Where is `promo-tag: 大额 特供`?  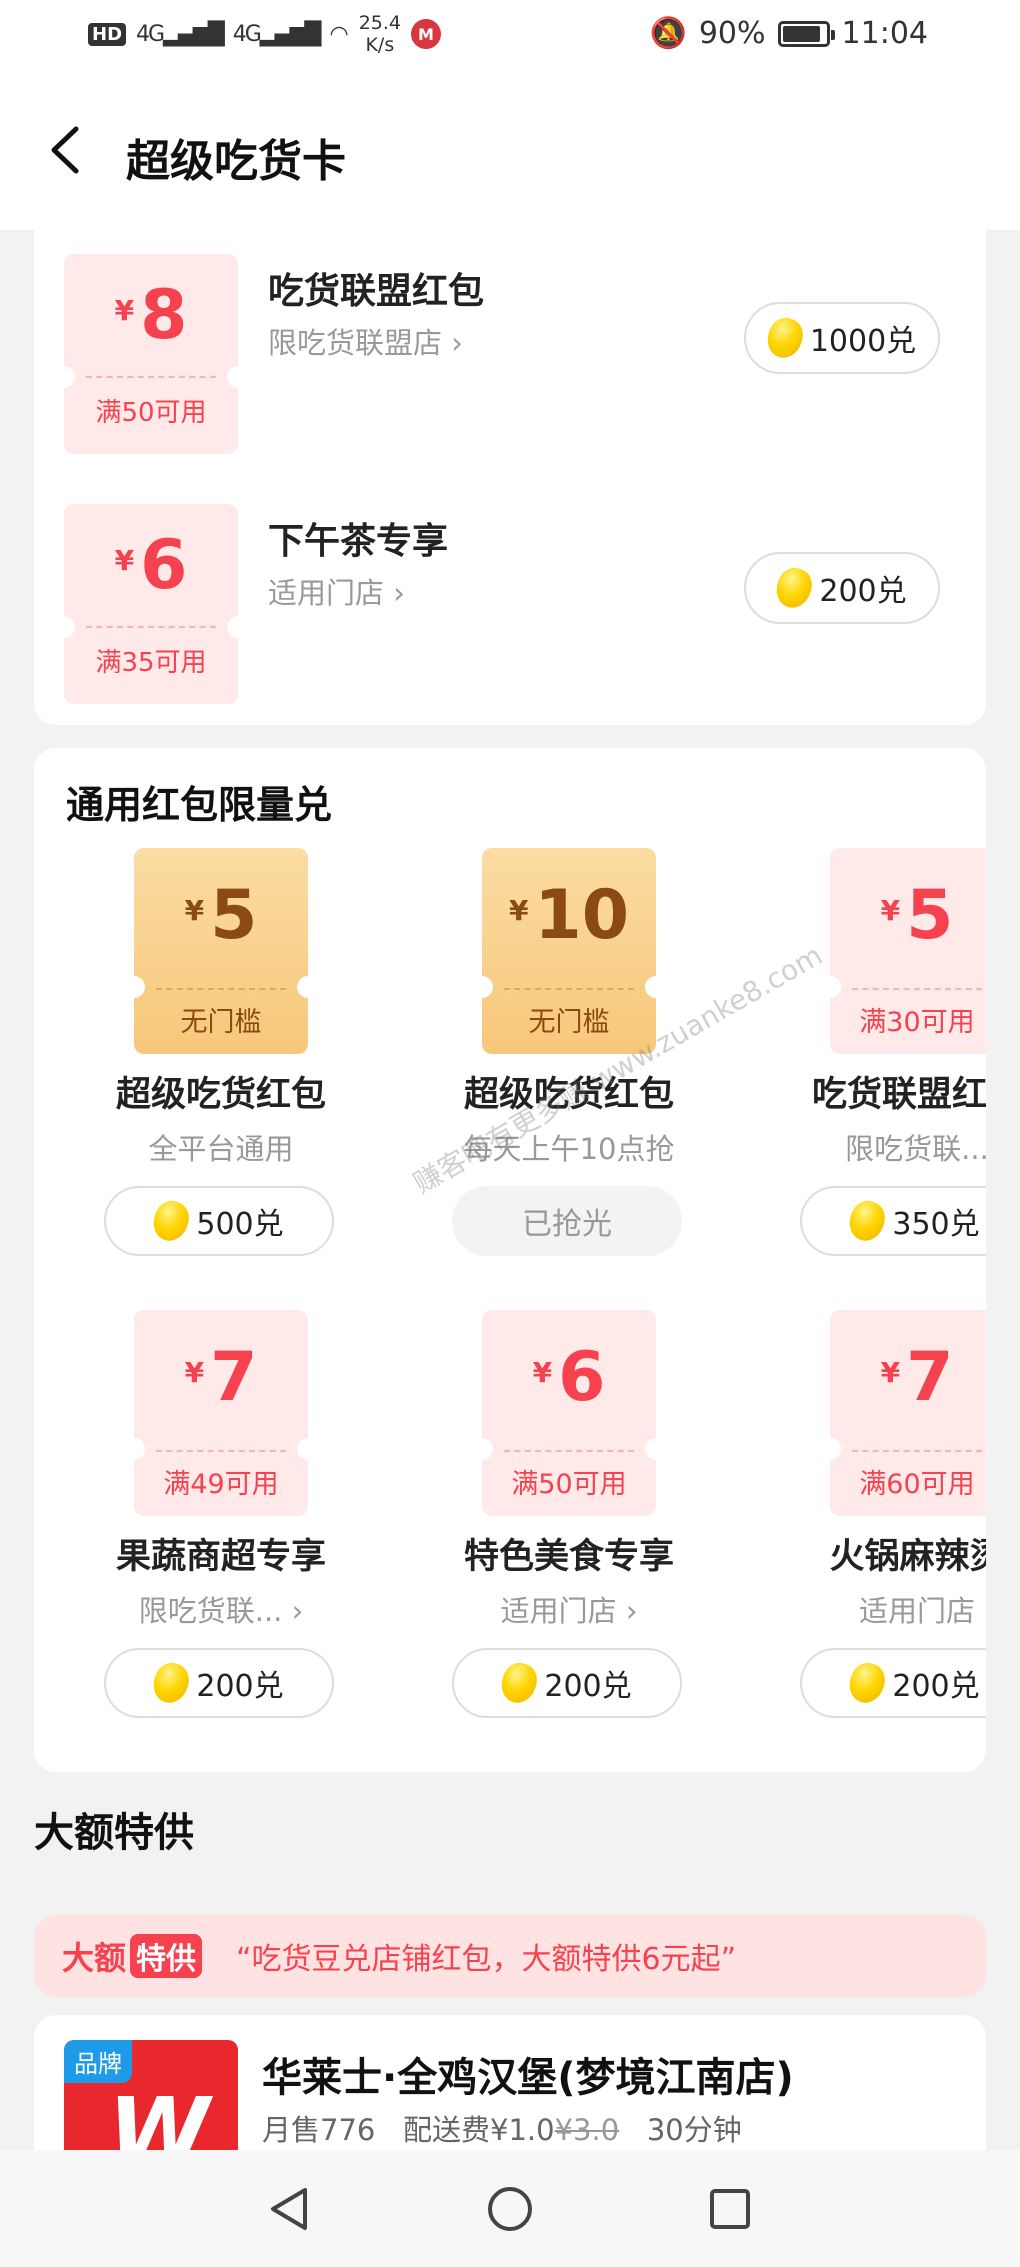
promo-tag: 大额 特供 is located at coordinates (132, 1956).